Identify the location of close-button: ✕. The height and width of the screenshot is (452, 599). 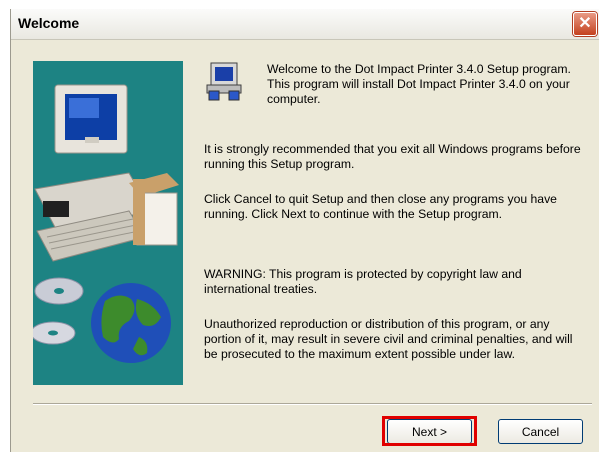
(585, 24).